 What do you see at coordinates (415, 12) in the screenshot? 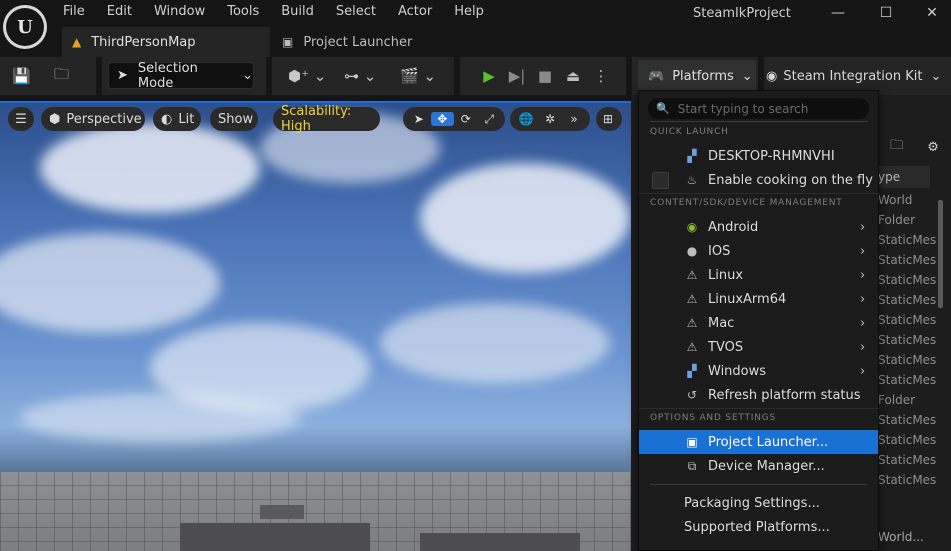
I see `menu-actor: Actor` at bounding box center [415, 12].